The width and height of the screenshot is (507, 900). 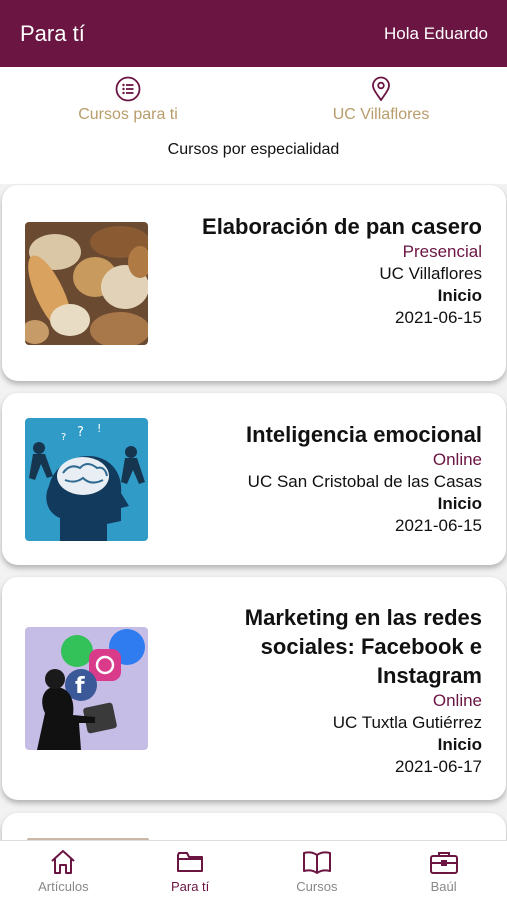 I want to click on course-title: Inteligencia emocional, so click(x=364, y=434).